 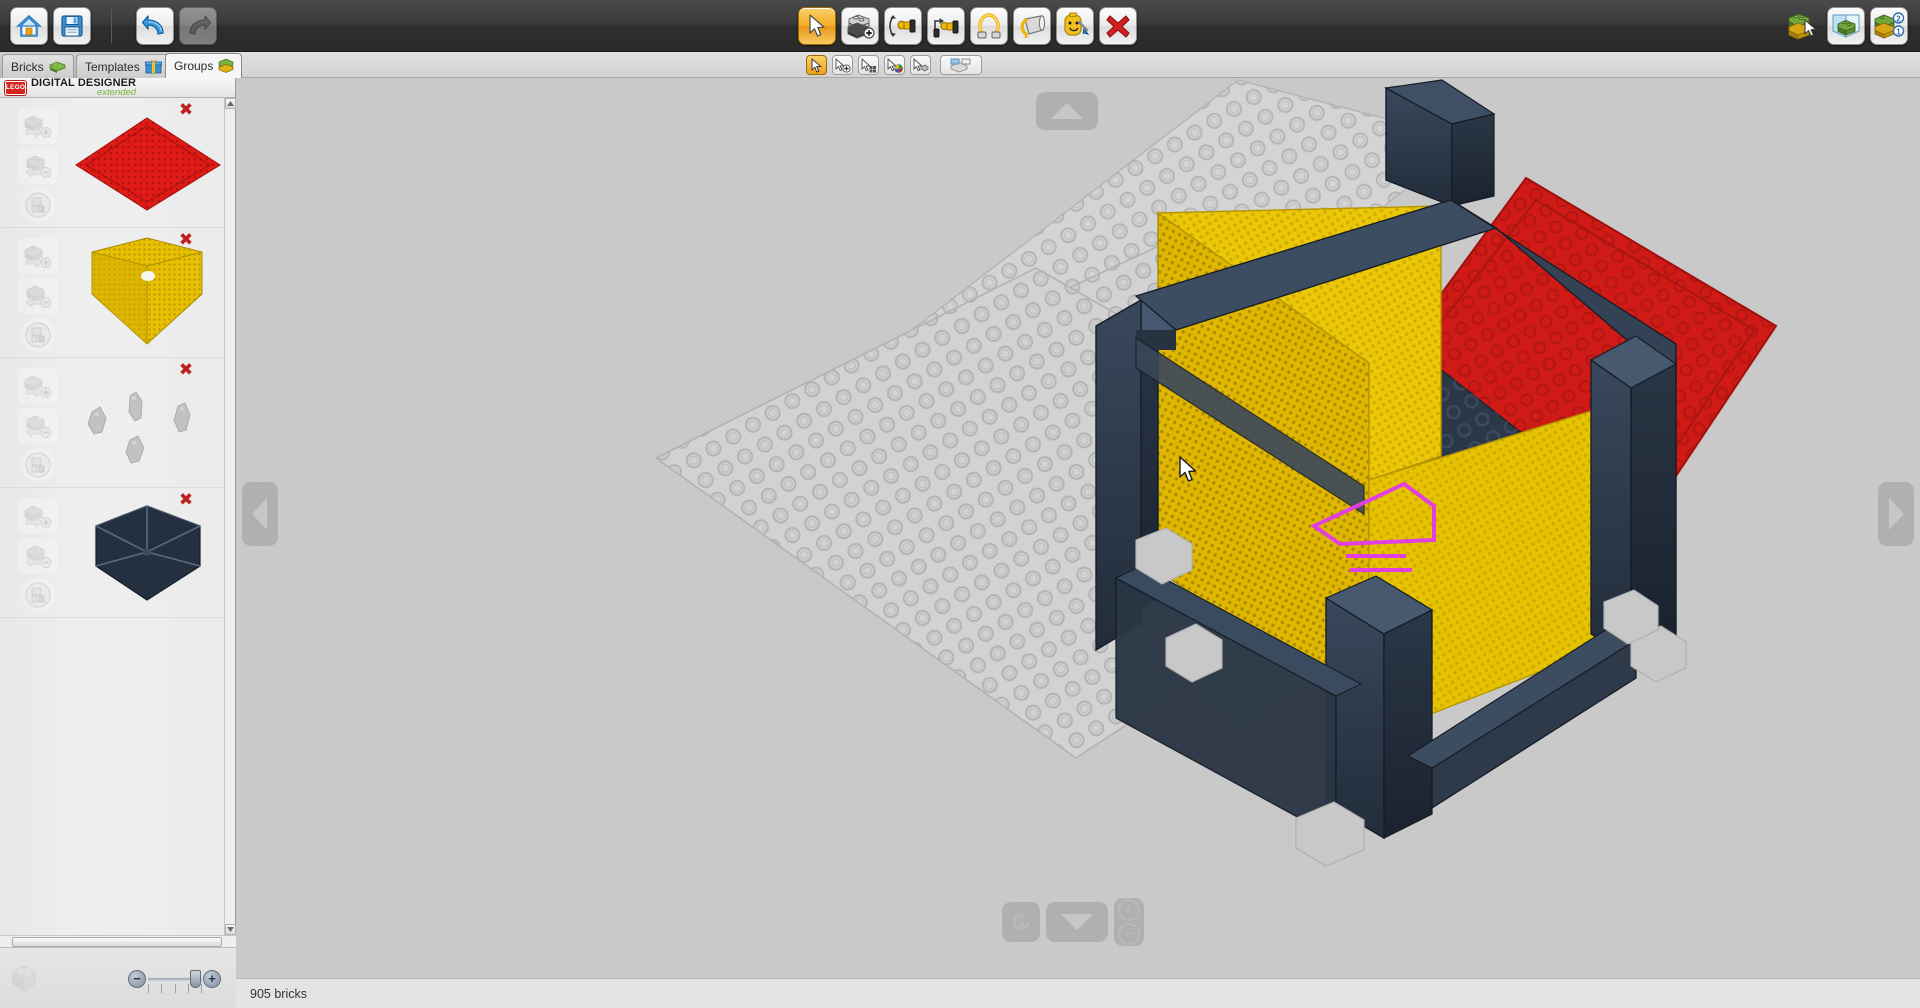 I want to click on brand-text: DIGITAL DESIGNER extended, so click(x=84, y=87).